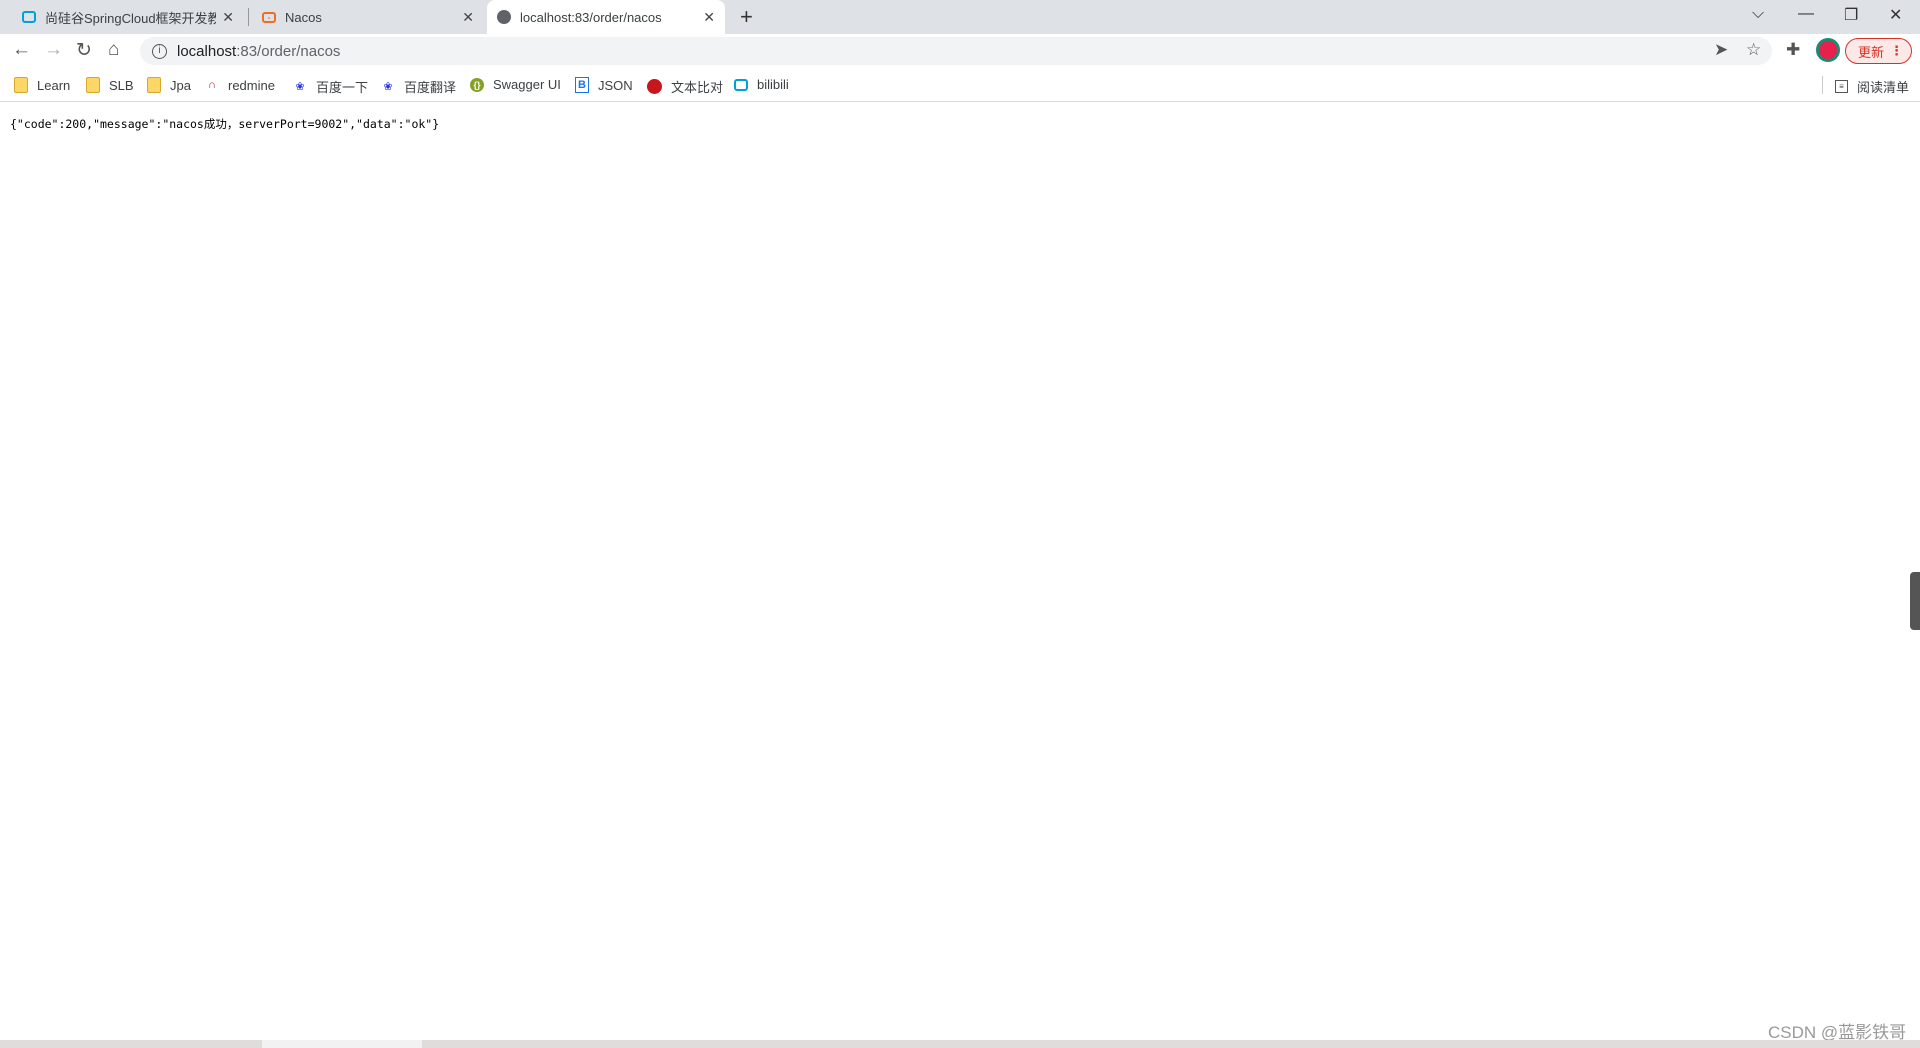  Describe the element at coordinates (180, 85) in the screenshot. I see `bookmark-label: Jpa` at that location.